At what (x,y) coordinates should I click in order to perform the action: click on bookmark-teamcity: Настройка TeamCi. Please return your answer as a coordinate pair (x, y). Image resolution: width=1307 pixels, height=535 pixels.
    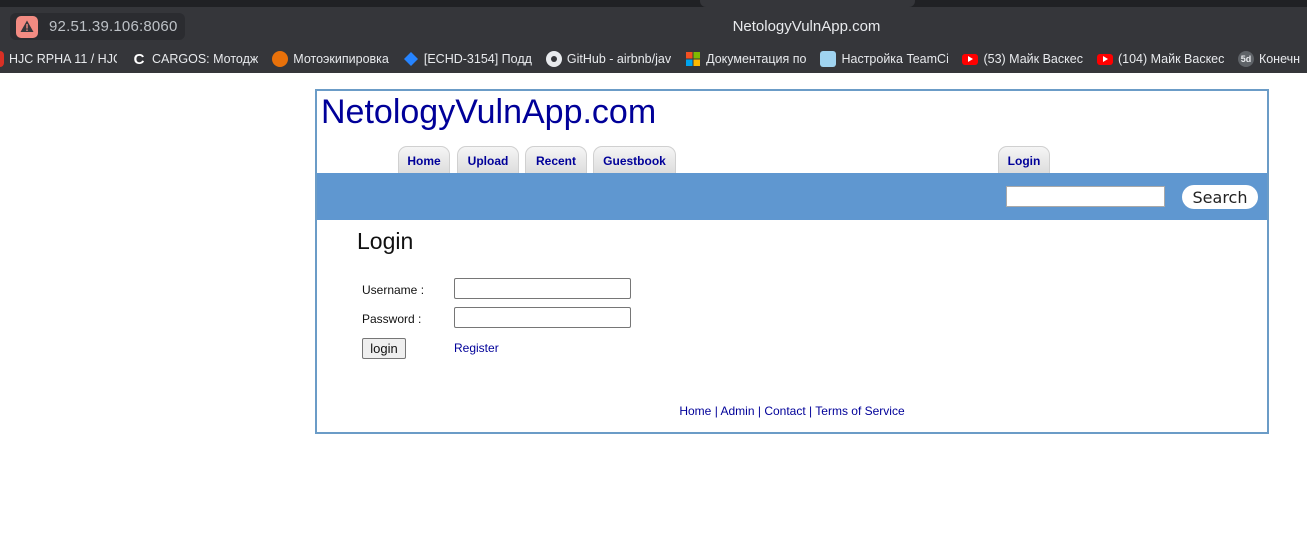
    Looking at the image, I should click on (884, 59).